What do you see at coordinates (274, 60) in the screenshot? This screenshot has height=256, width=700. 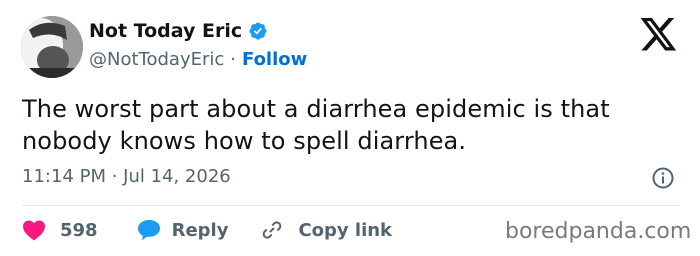 I see `follow-button: Follow` at bounding box center [274, 60].